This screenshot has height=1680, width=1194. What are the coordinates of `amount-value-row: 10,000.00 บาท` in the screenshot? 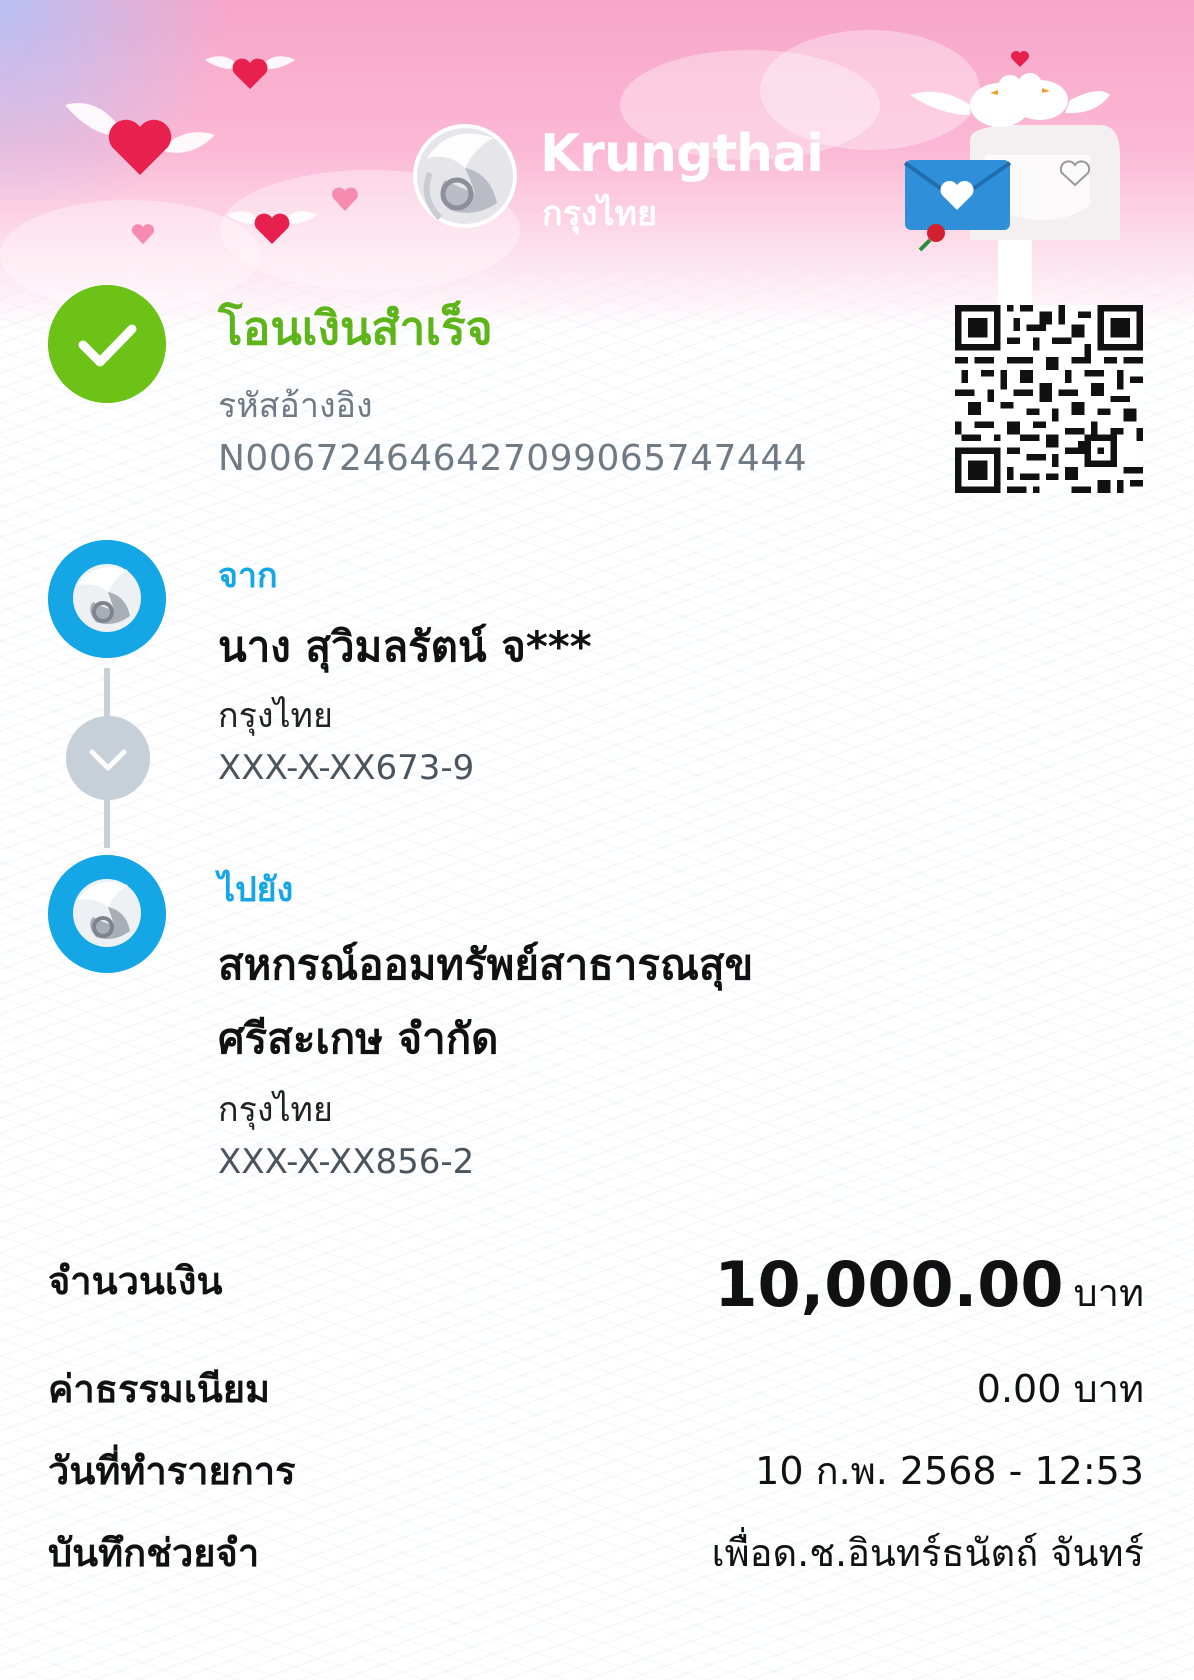 It's located at (929, 1285).